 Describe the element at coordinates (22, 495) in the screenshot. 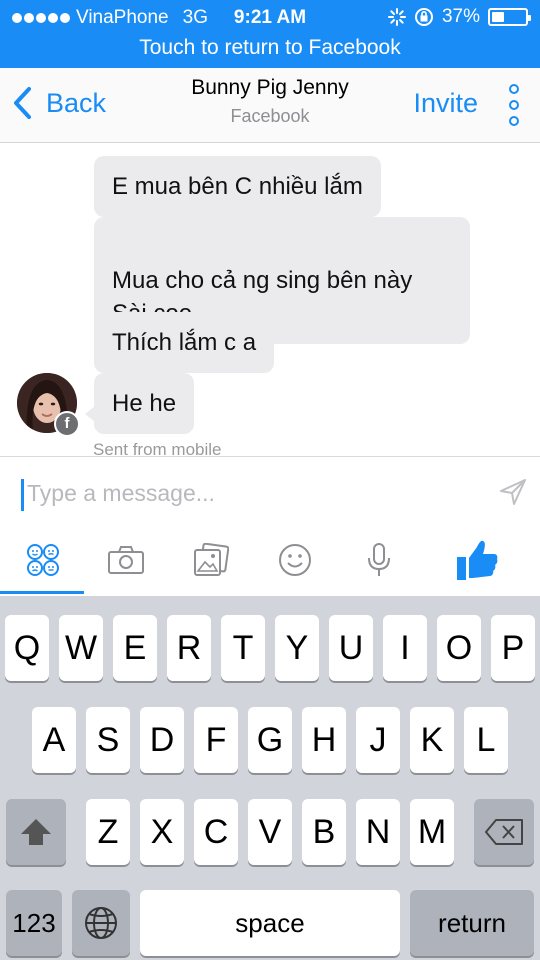

I see `text-caret` at that location.